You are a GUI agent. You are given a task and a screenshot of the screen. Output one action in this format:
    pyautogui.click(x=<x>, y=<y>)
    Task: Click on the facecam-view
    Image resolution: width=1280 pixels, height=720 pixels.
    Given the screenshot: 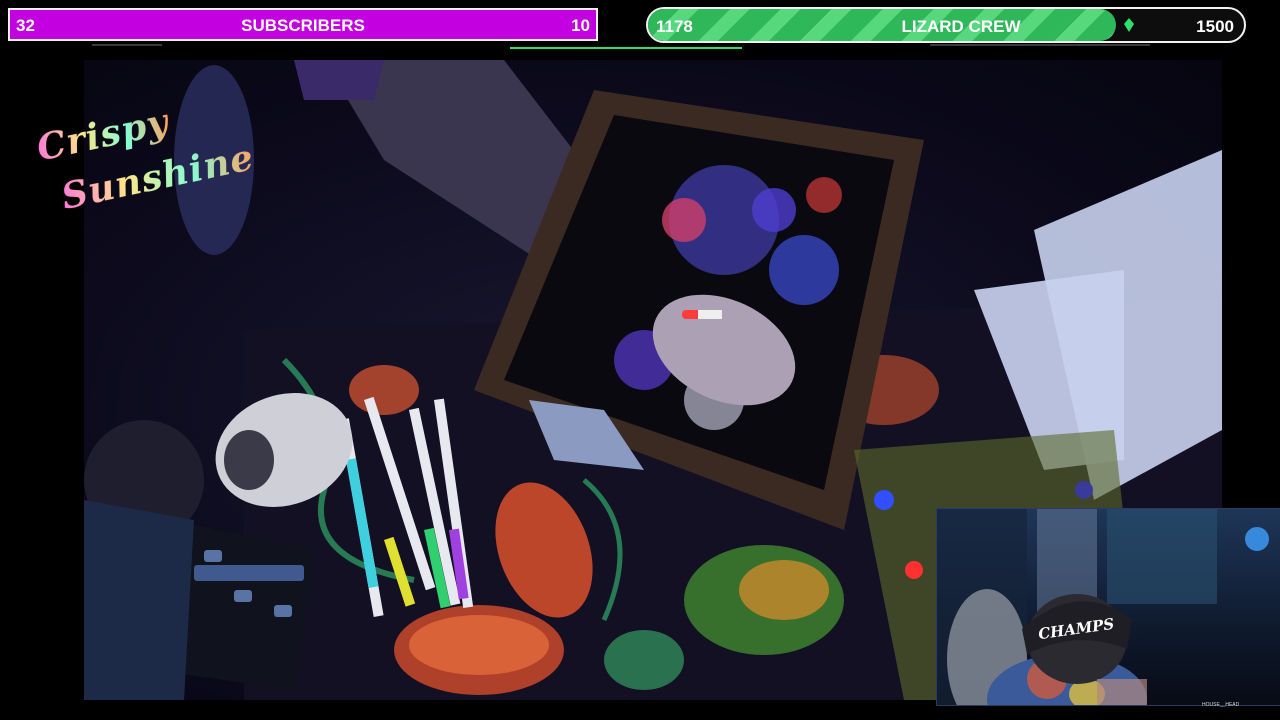 What is the action you would take?
    pyautogui.click(x=1108, y=607)
    